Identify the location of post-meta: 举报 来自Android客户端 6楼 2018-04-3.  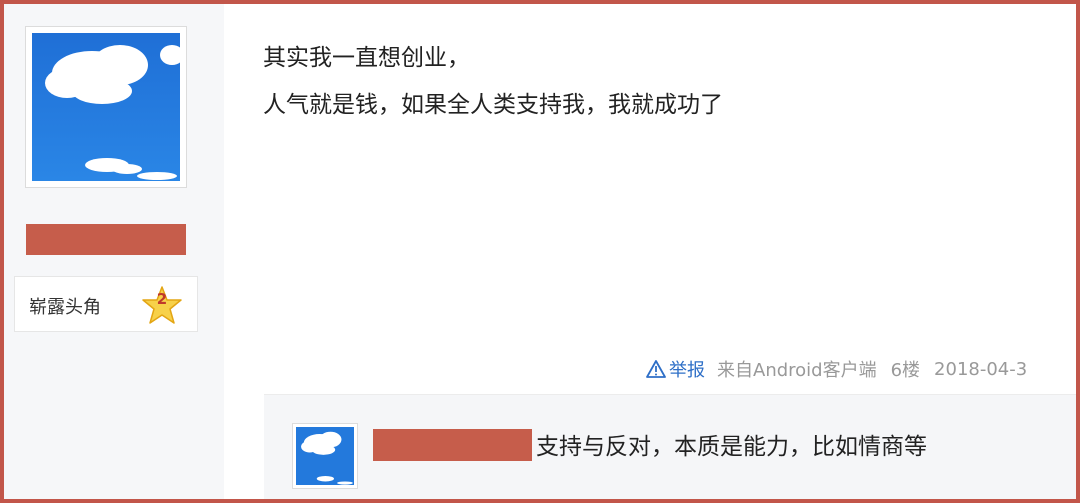
(836, 369).